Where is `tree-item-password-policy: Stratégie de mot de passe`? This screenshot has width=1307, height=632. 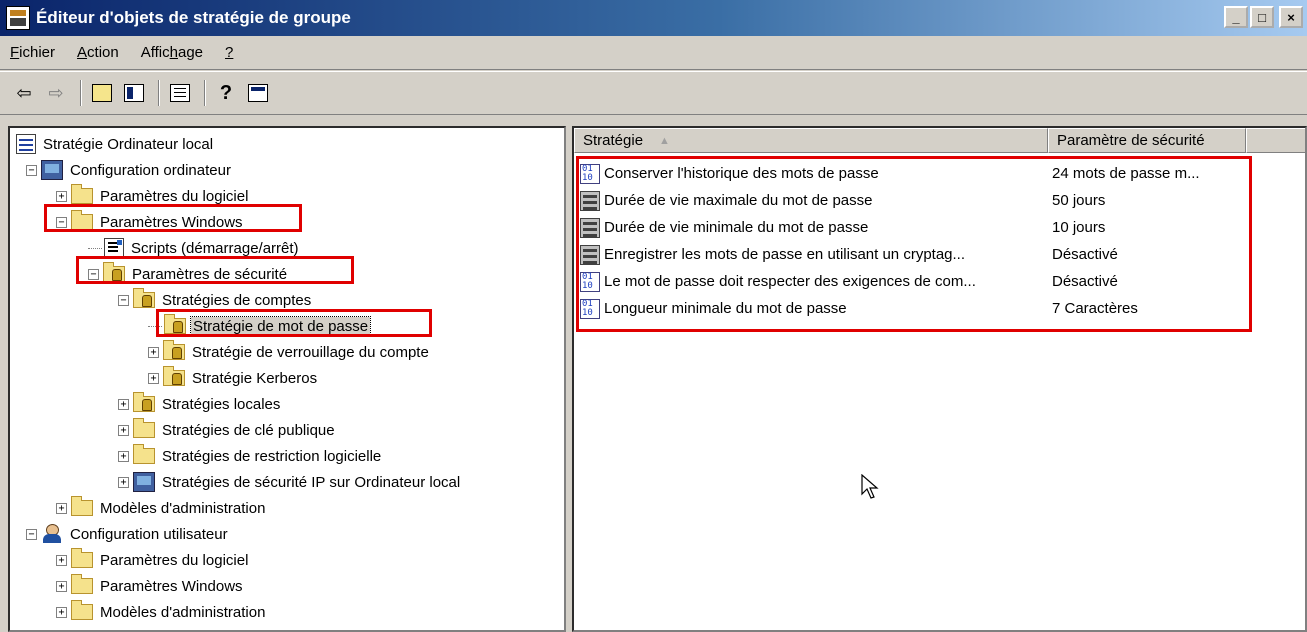 tree-item-password-policy: Stratégie de mot de passe is located at coordinates (260, 326).